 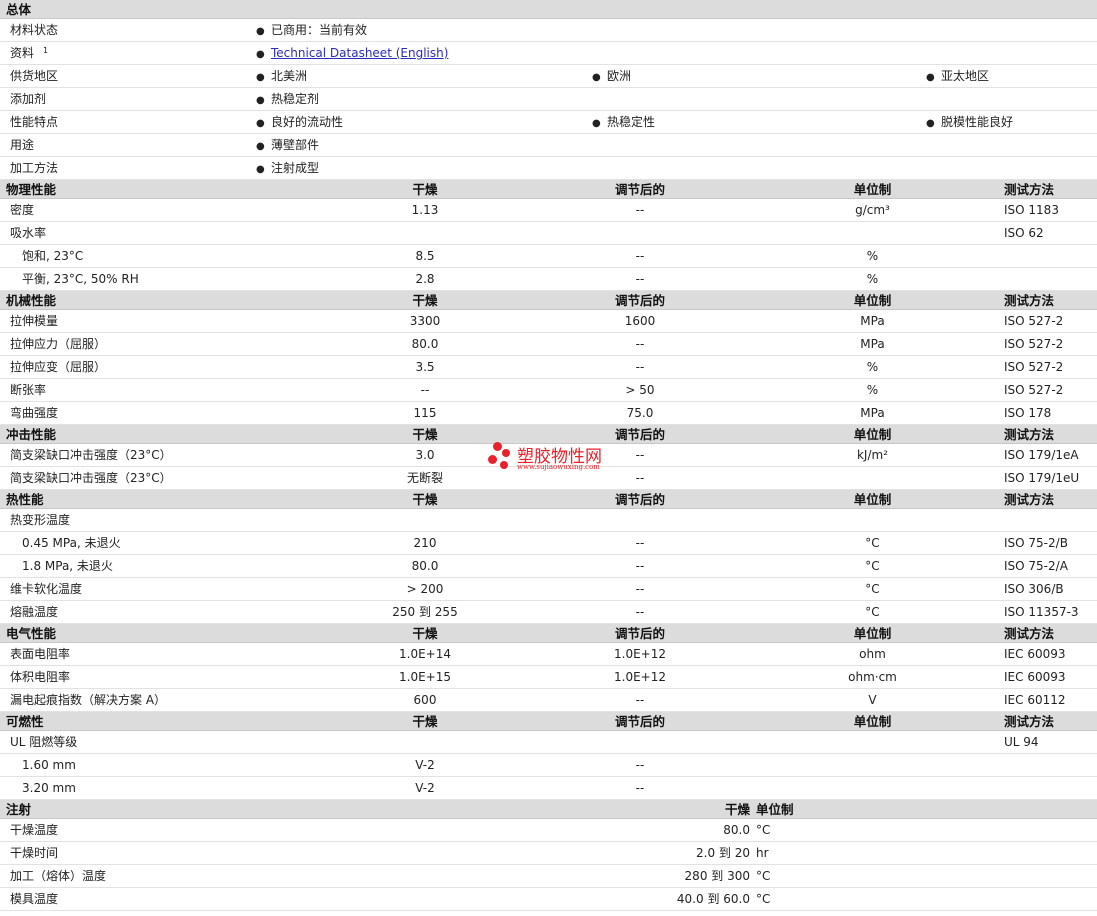 I want to click on info-value-text: 北美洲, so click(x=289, y=76).